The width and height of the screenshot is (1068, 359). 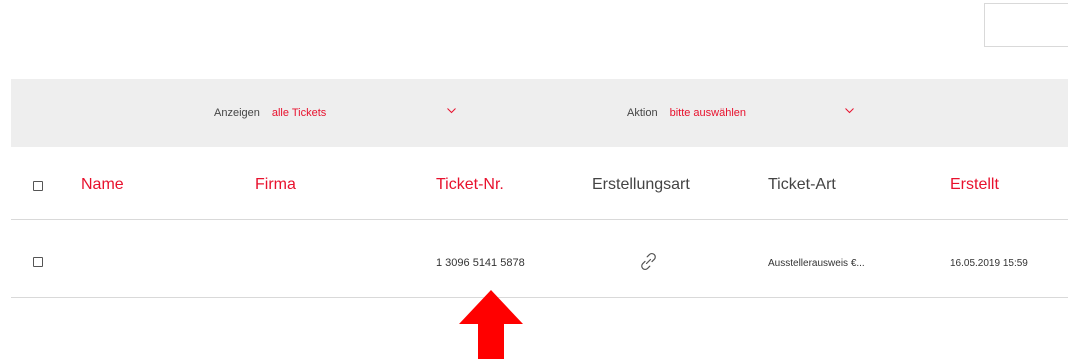 I want to click on column-header-company: Firma, so click(x=275, y=185).